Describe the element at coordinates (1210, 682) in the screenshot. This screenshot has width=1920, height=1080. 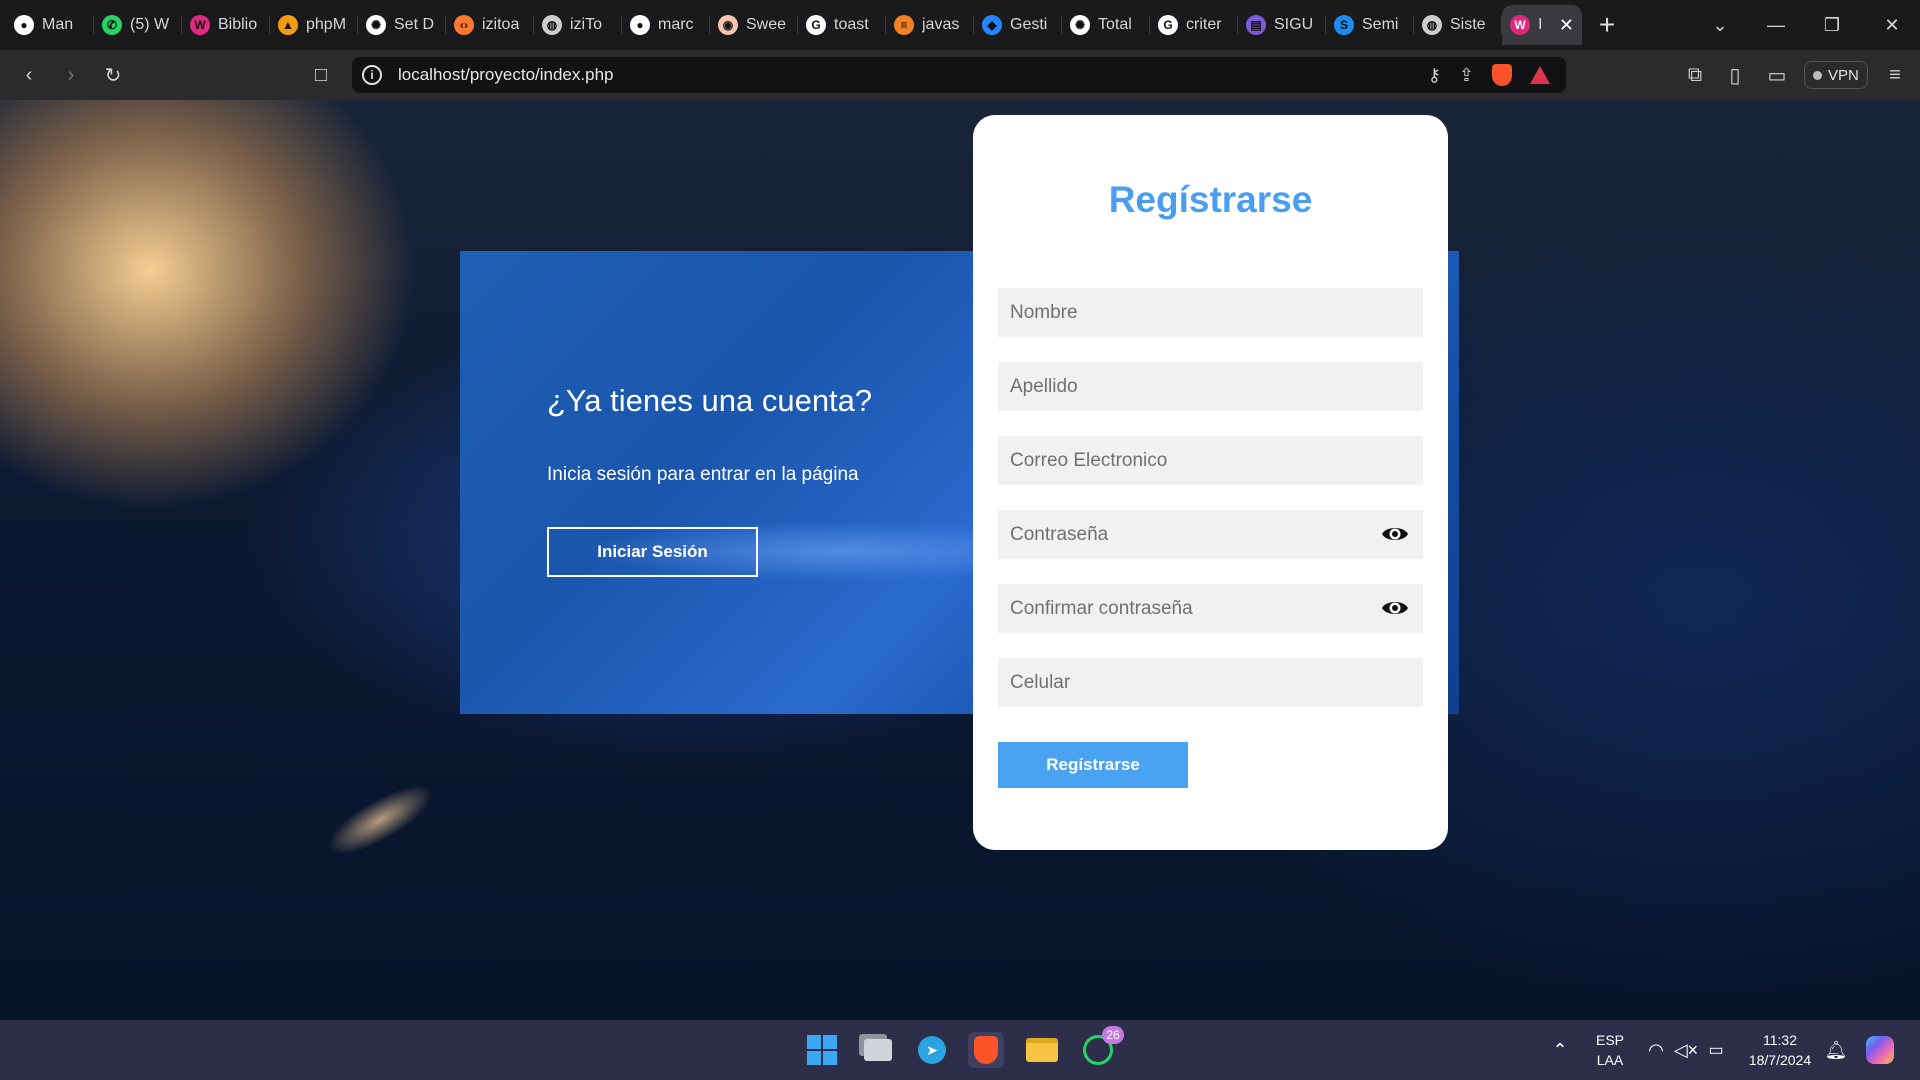
I see `celular-field: Celular` at that location.